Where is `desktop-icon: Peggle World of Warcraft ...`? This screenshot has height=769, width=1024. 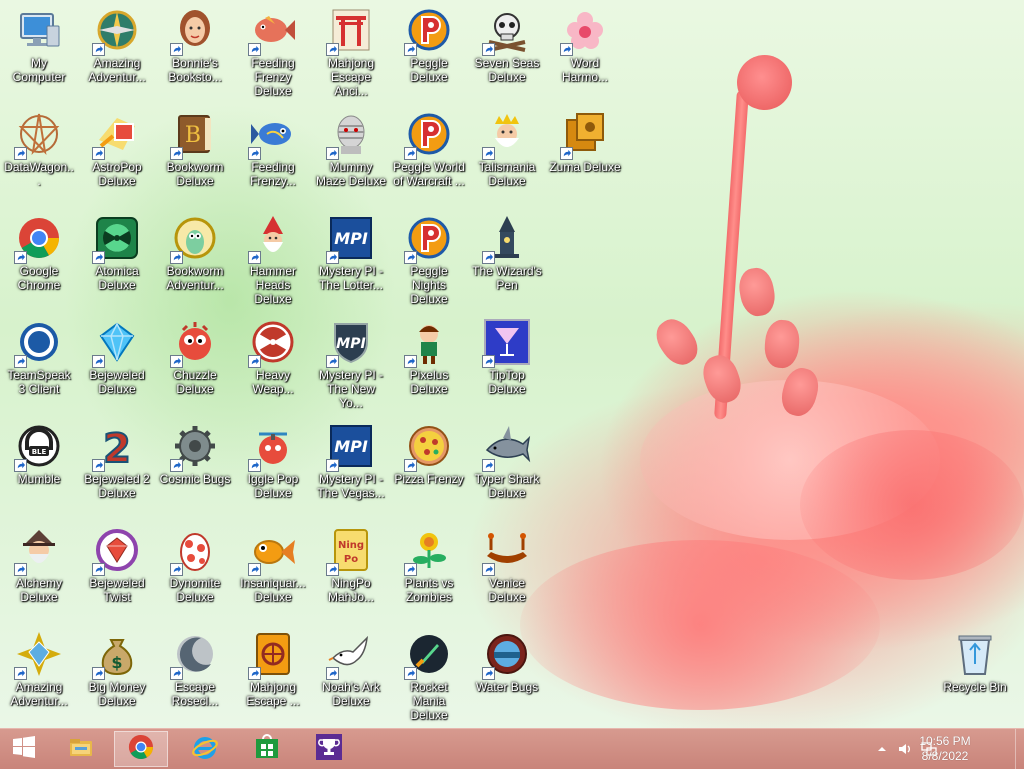 desktop-icon: Peggle World of Warcraft ... is located at coordinates (429, 146).